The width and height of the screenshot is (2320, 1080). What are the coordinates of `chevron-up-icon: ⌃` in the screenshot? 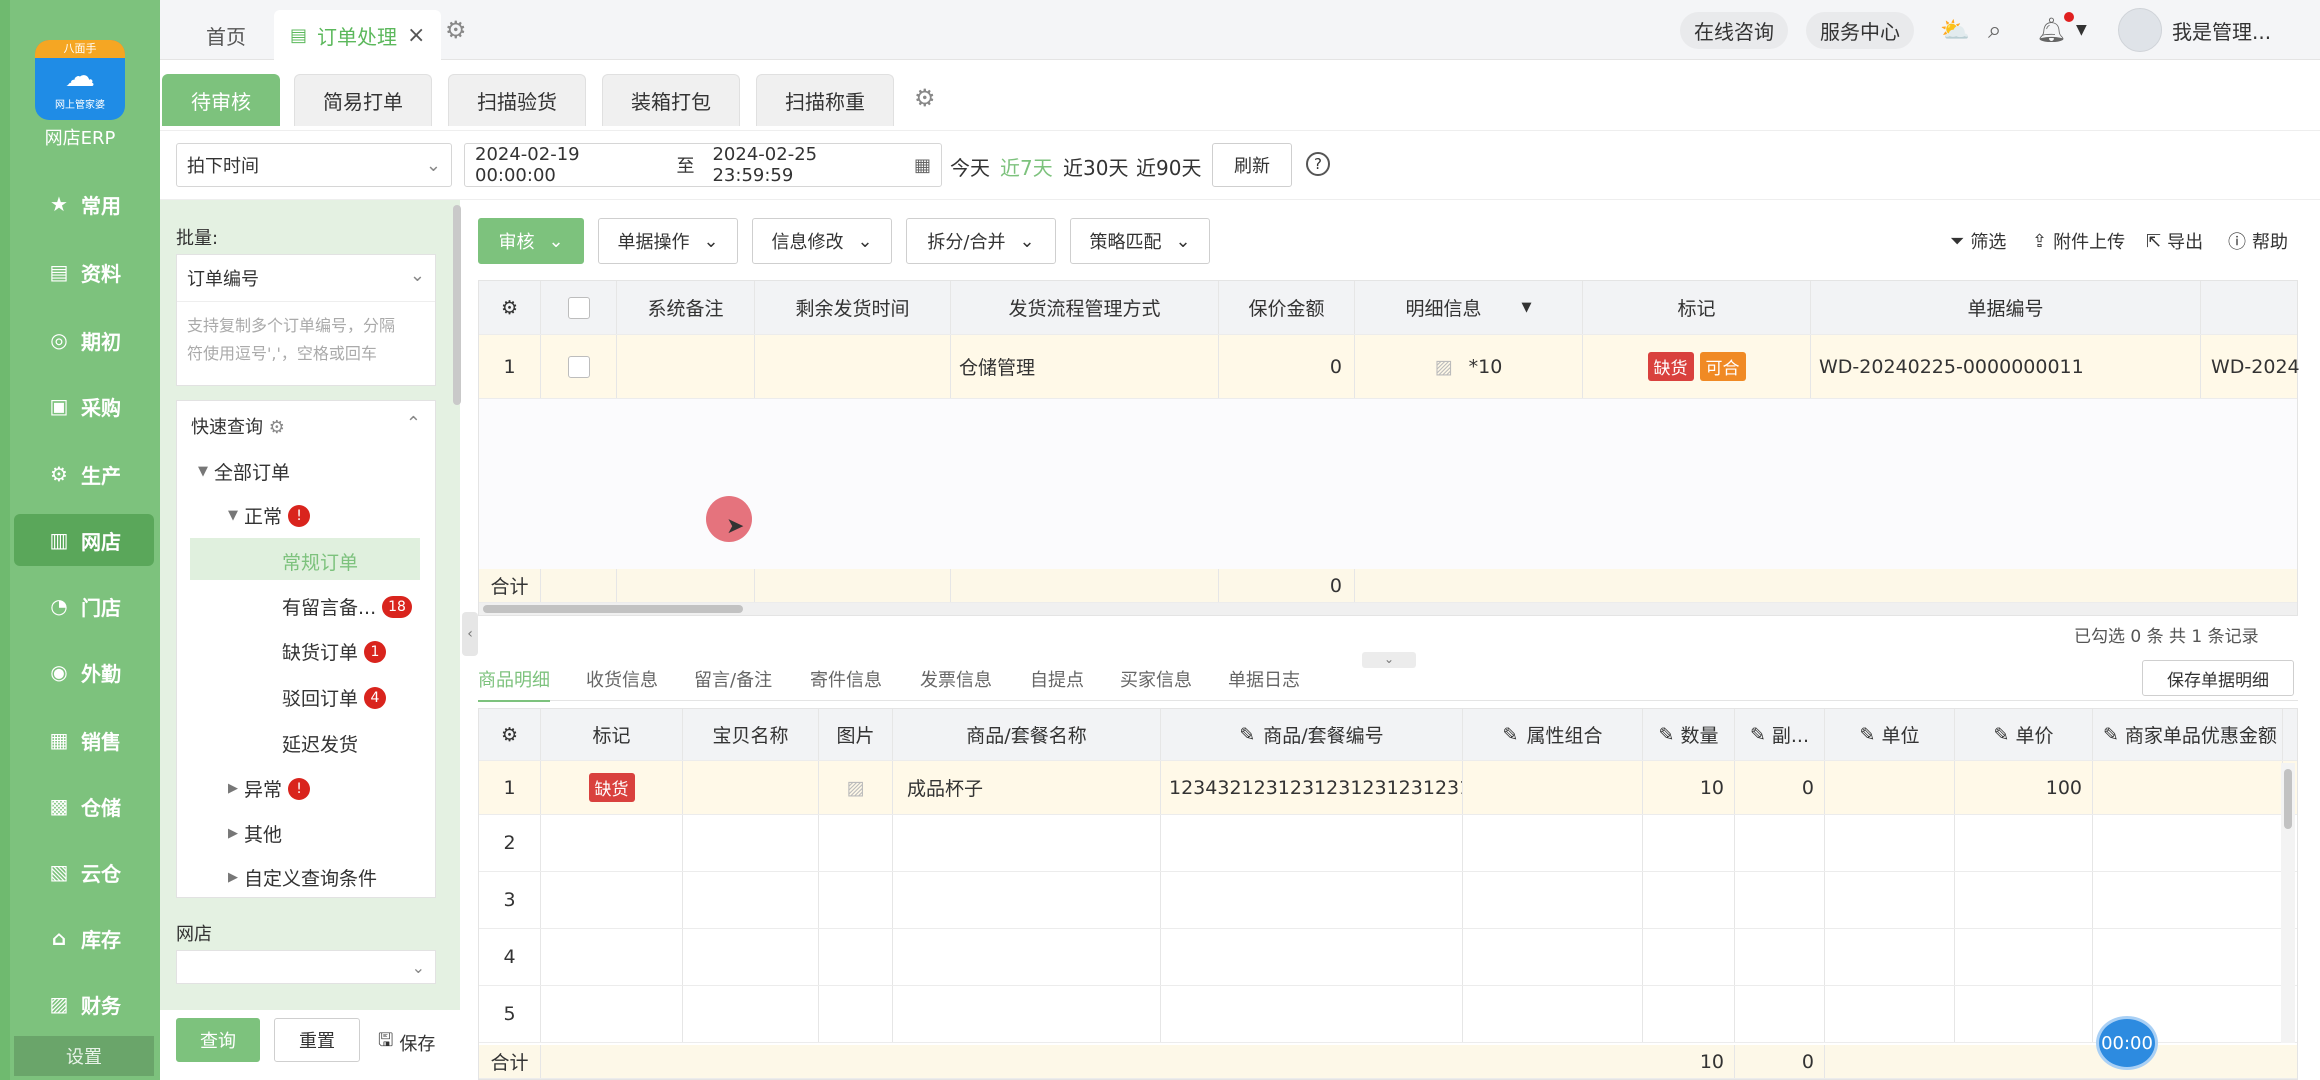 It's located at (413, 426).